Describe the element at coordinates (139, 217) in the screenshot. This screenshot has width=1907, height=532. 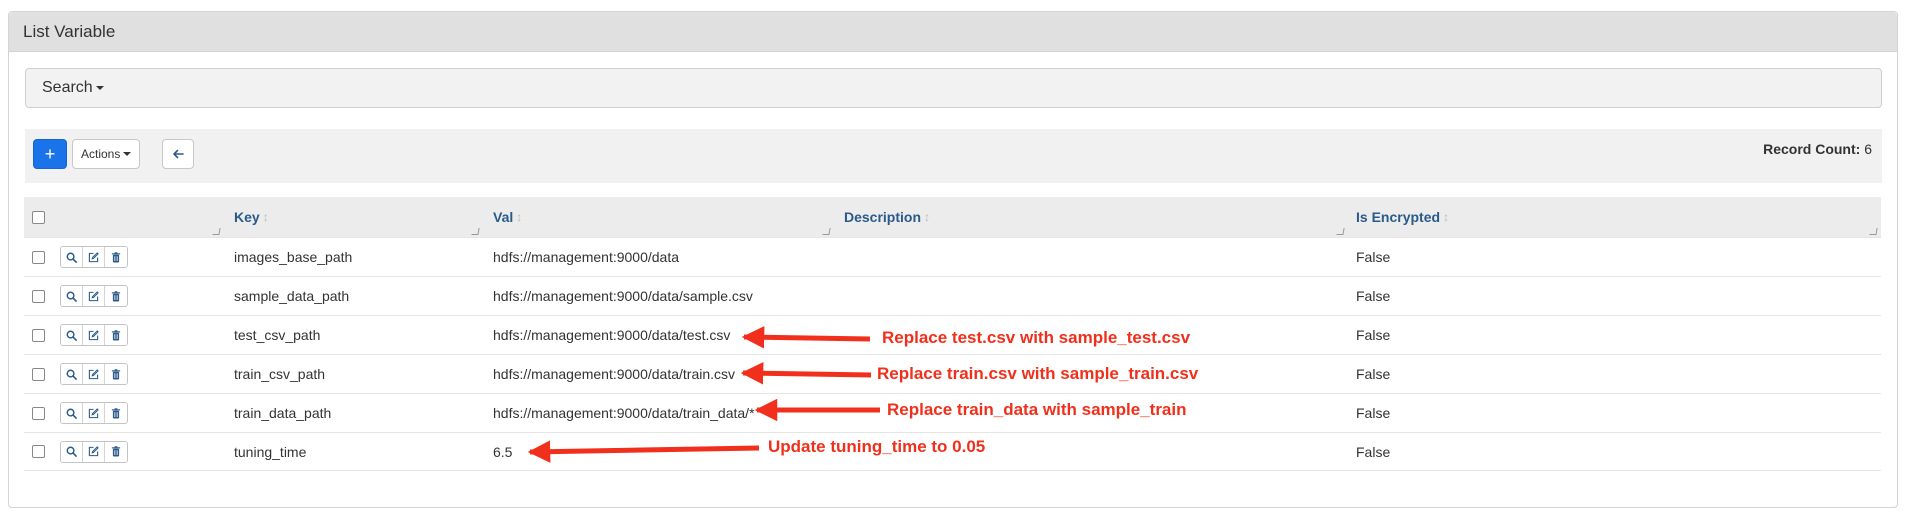
I see `header-actions-cell` at that location.